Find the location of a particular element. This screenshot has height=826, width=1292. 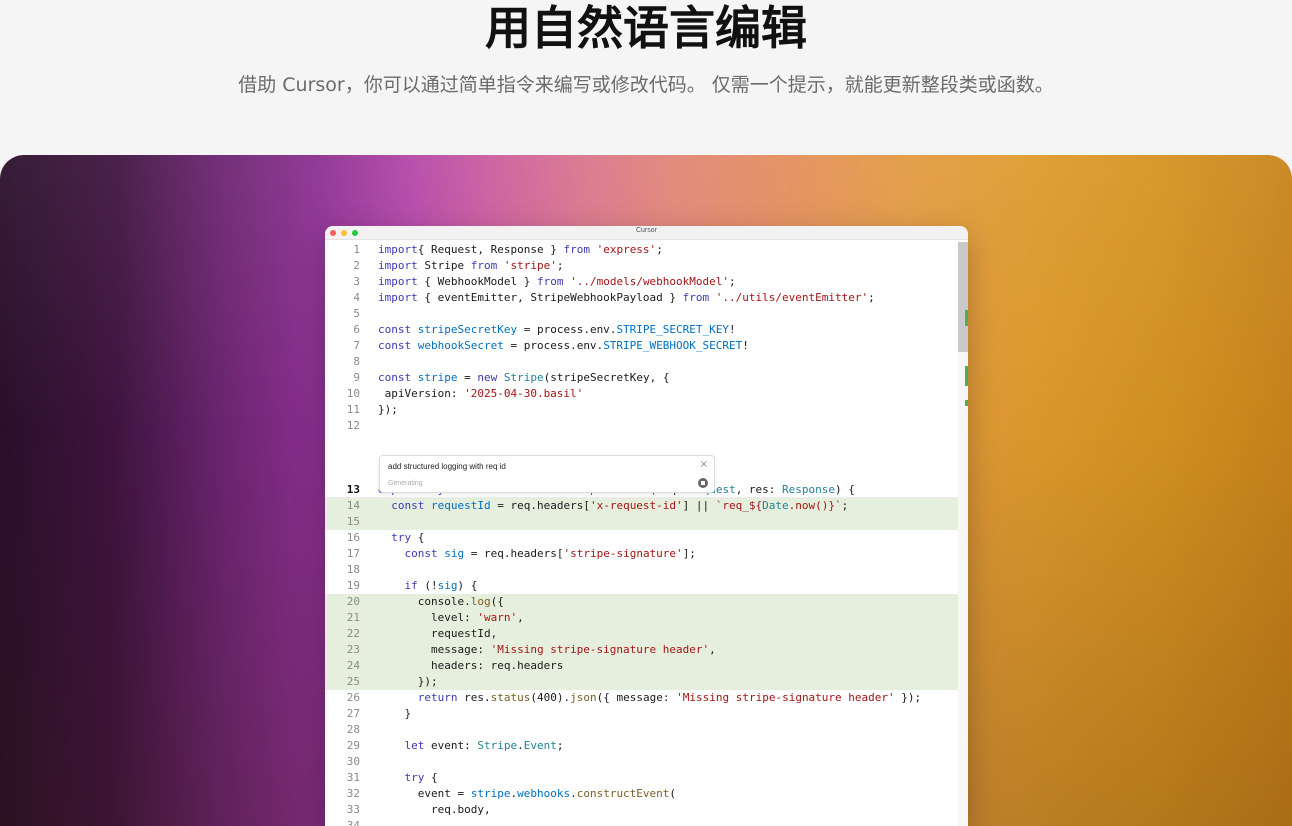

code-line: 22 requestId, is located at coordinates (646, 634).